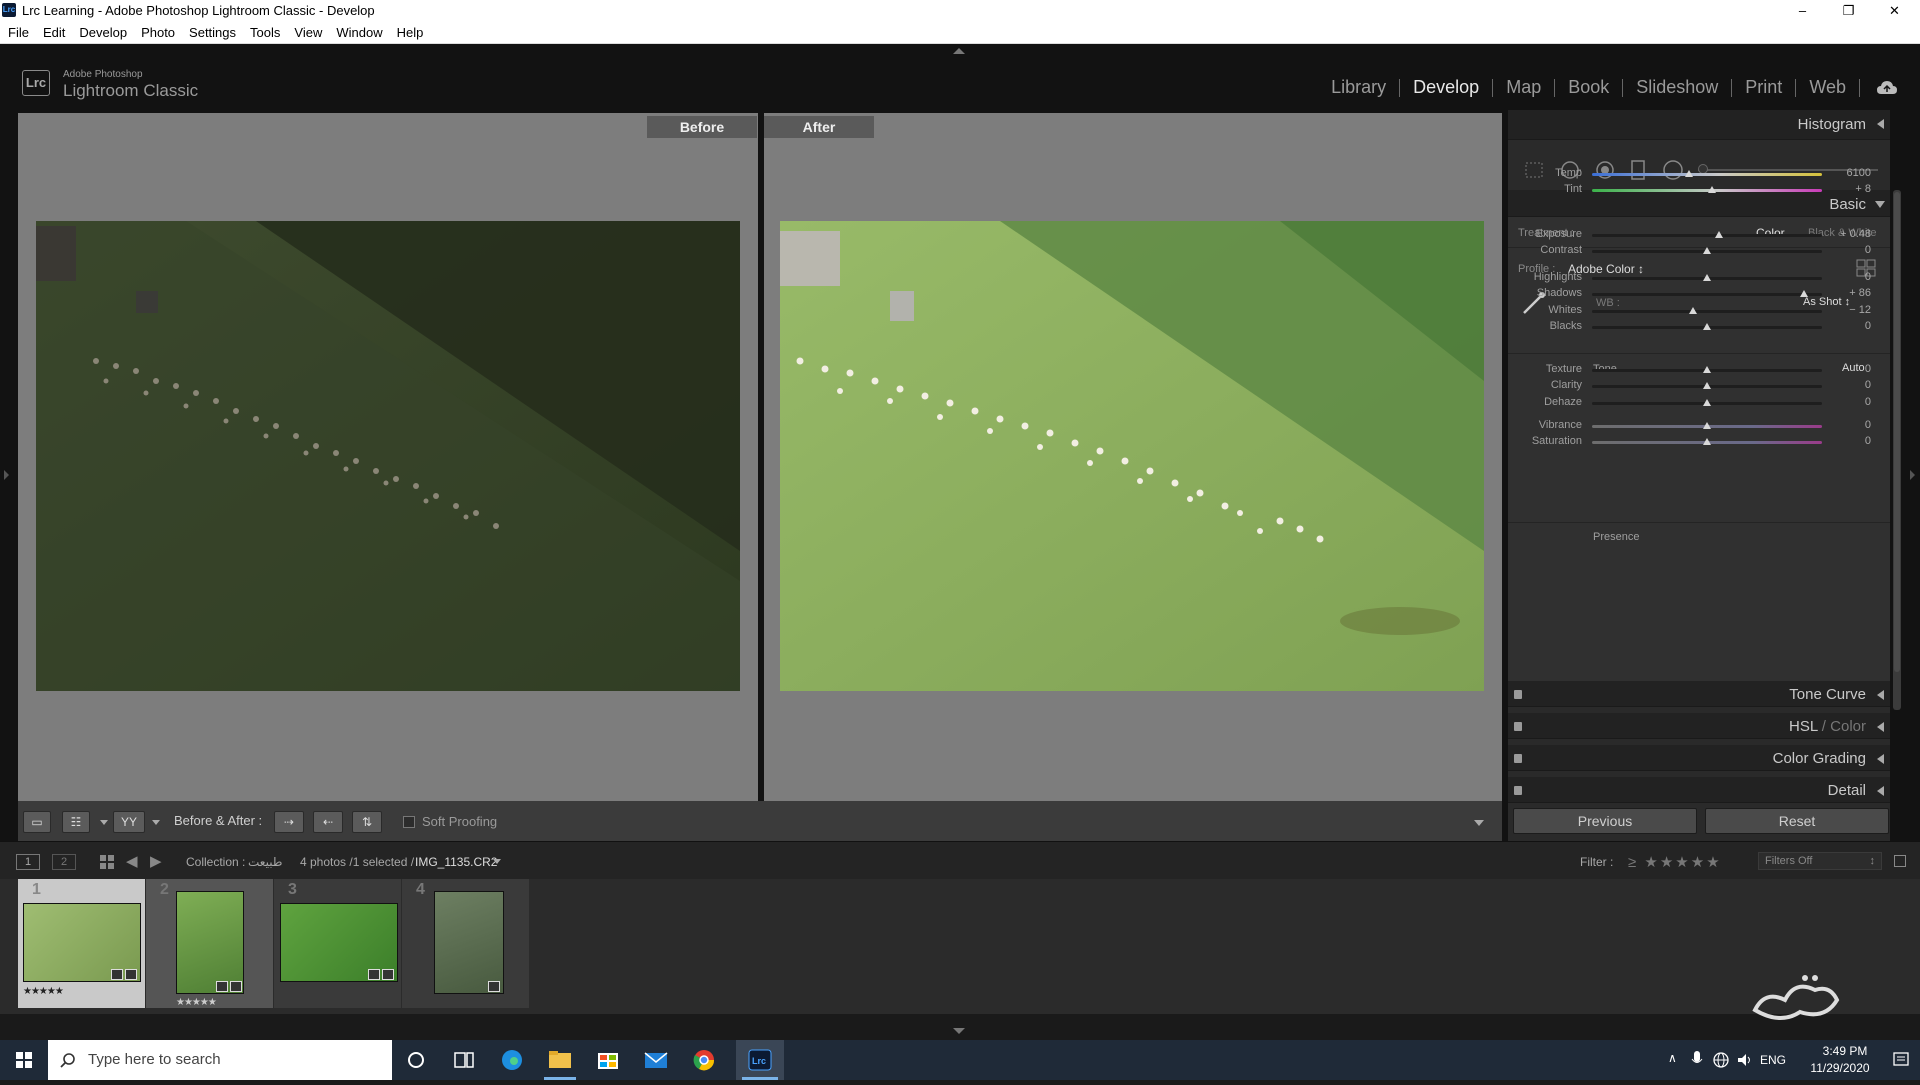  What do you see at coordinates (1848, 173) in the screenshot?
I see `slider-value-temp: 6100` at bounding box center [1848, 173].